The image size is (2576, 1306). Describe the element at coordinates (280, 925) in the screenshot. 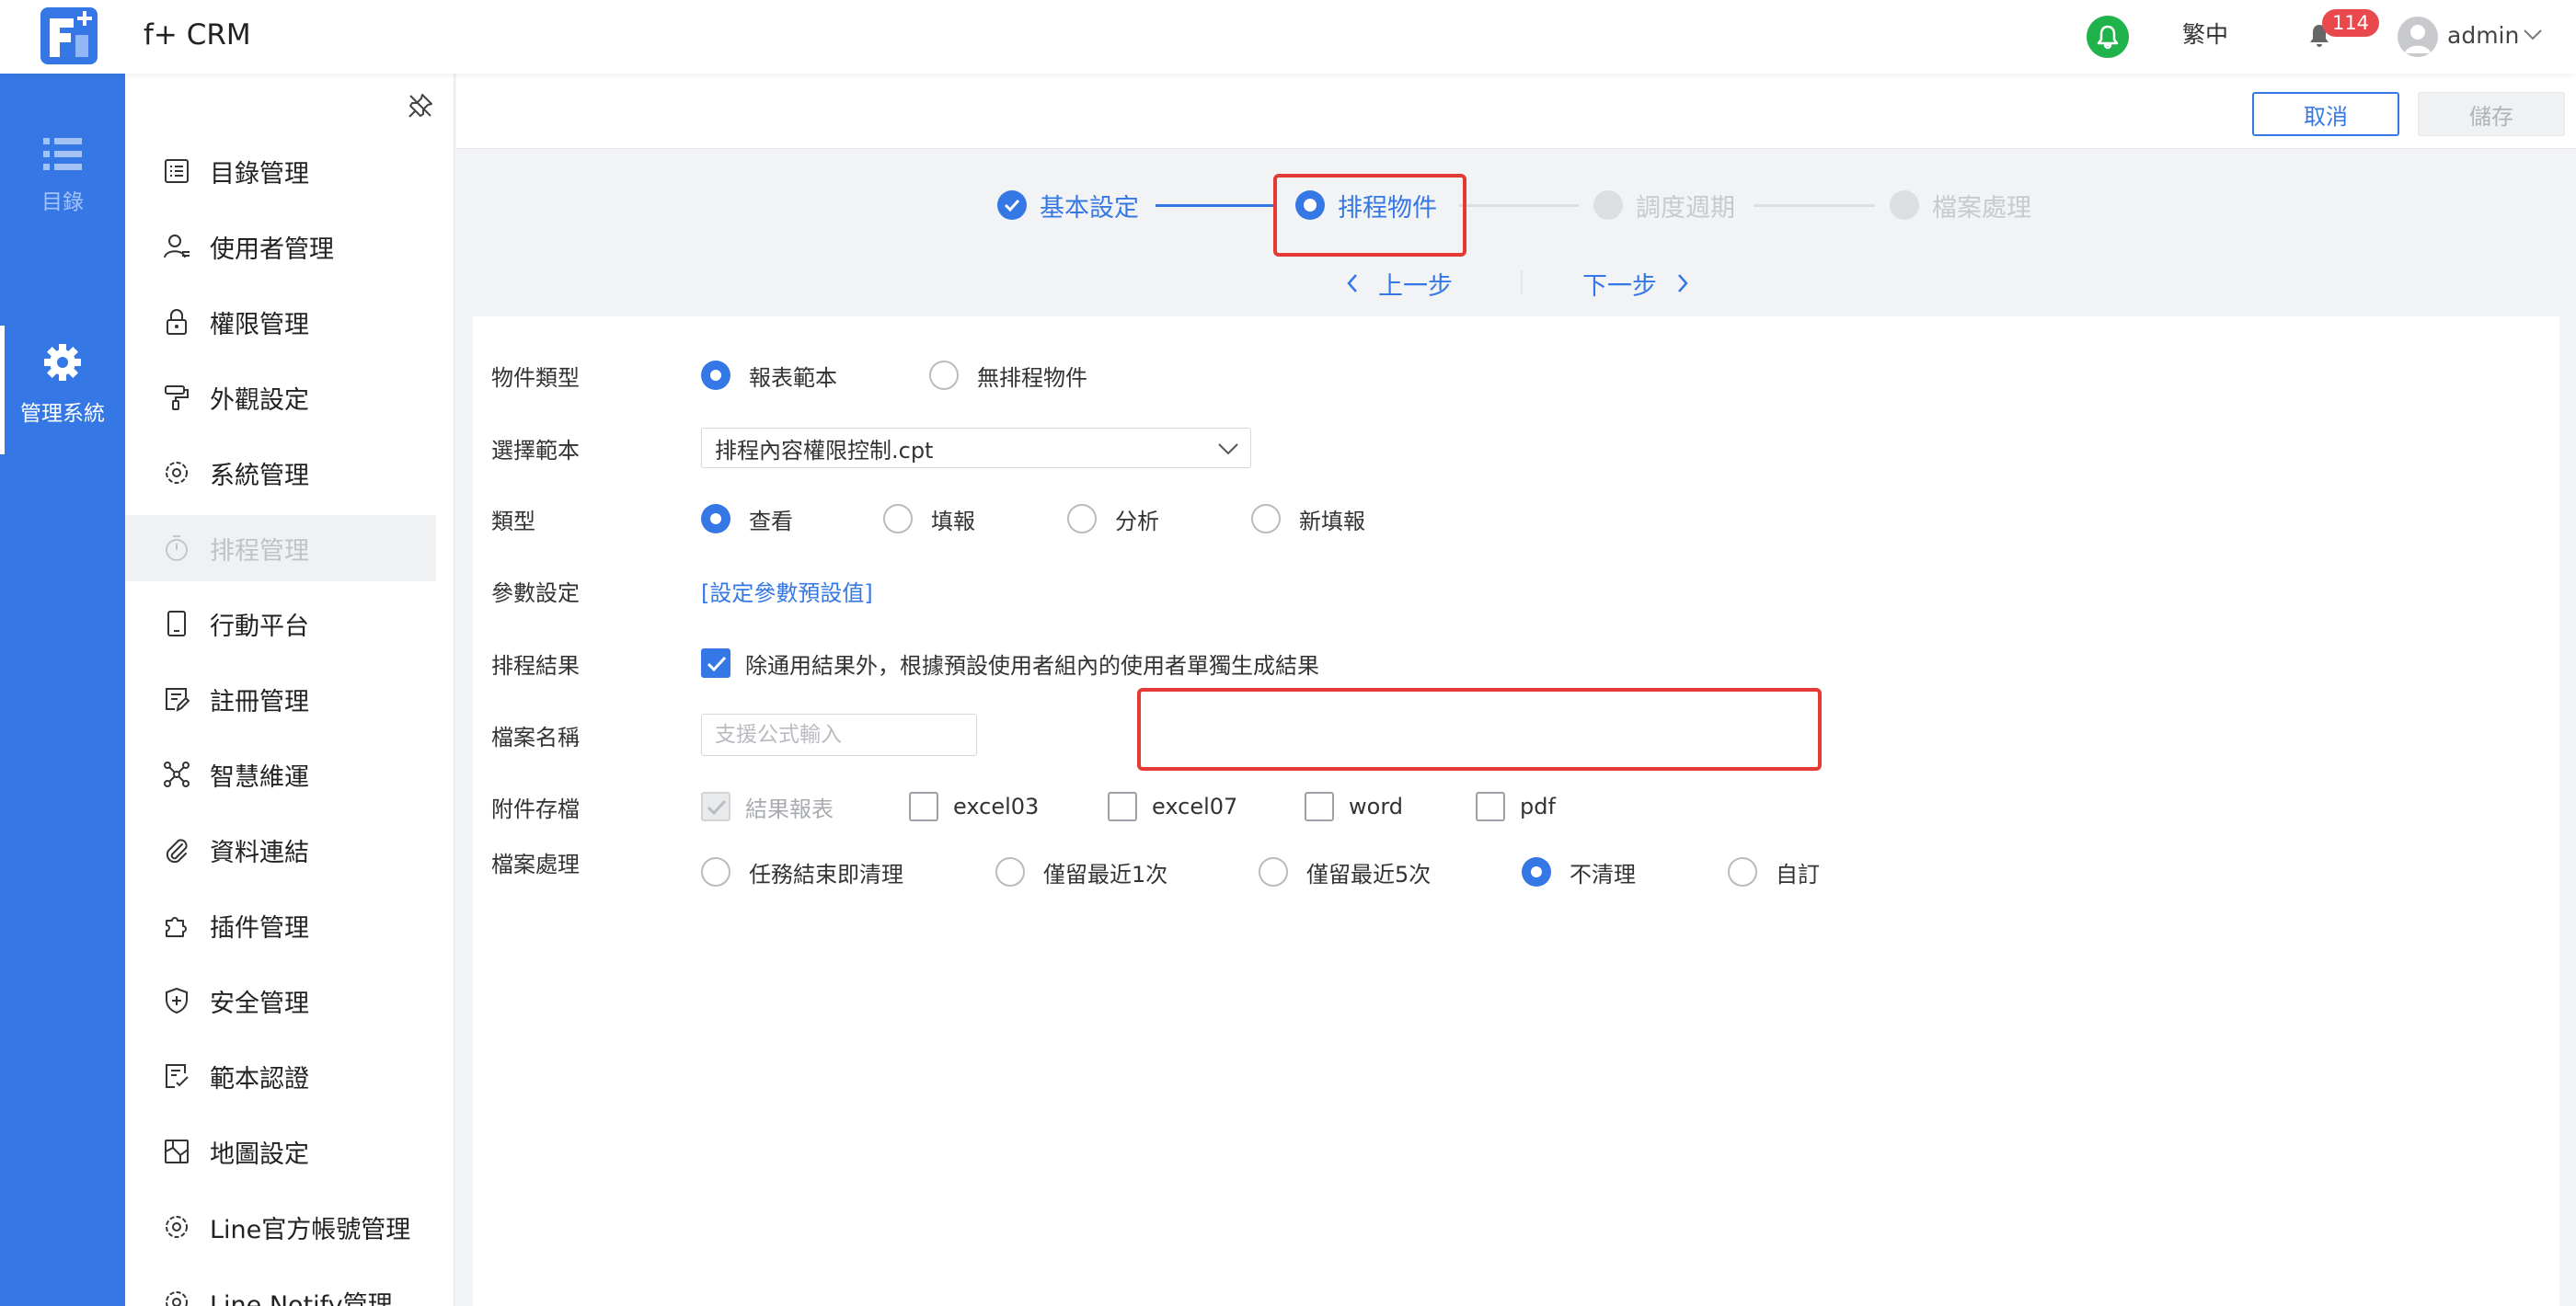

I see `menu-item-plugins: 插件管理` at that location.